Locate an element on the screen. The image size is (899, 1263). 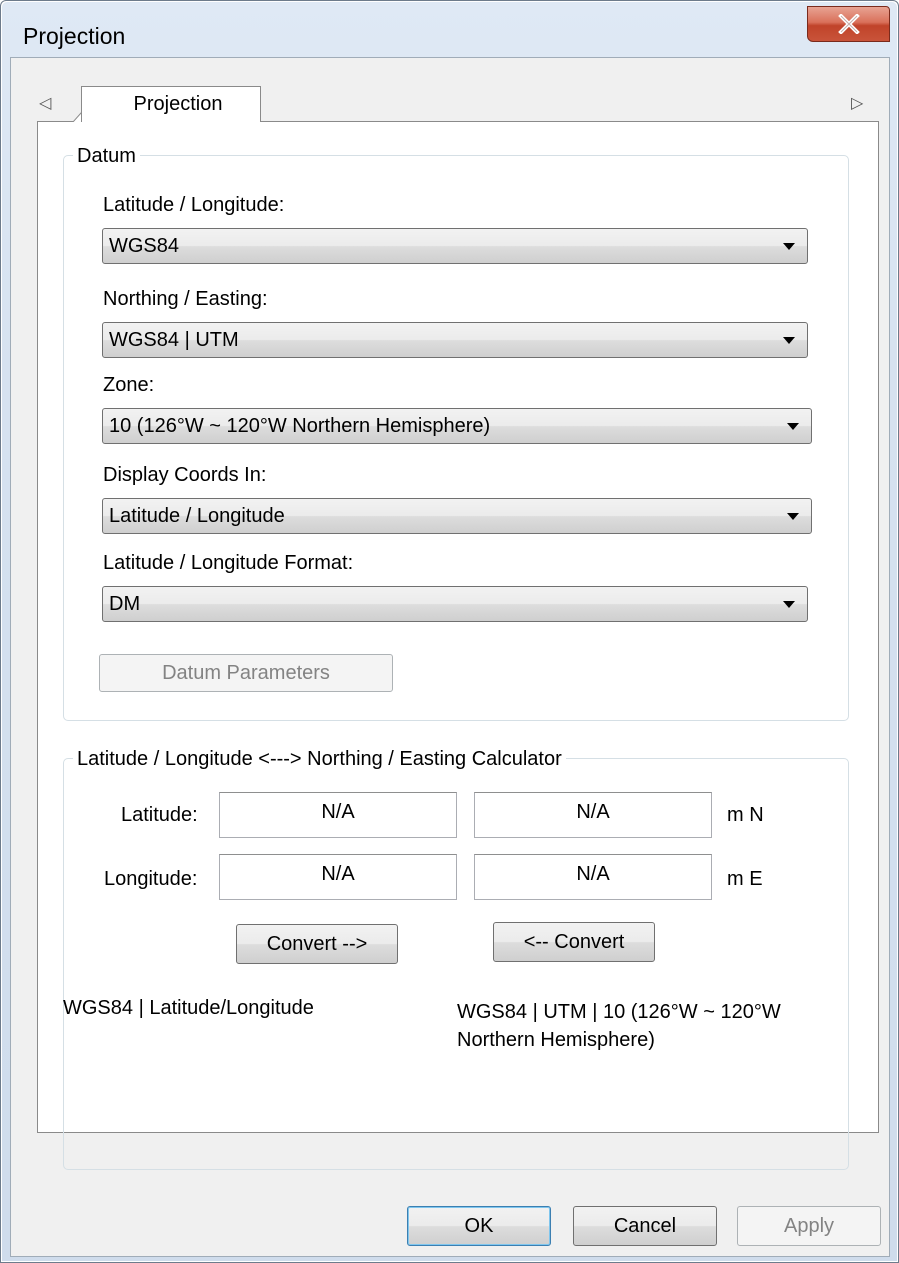
close-icon is located at coordinates (848, 24).